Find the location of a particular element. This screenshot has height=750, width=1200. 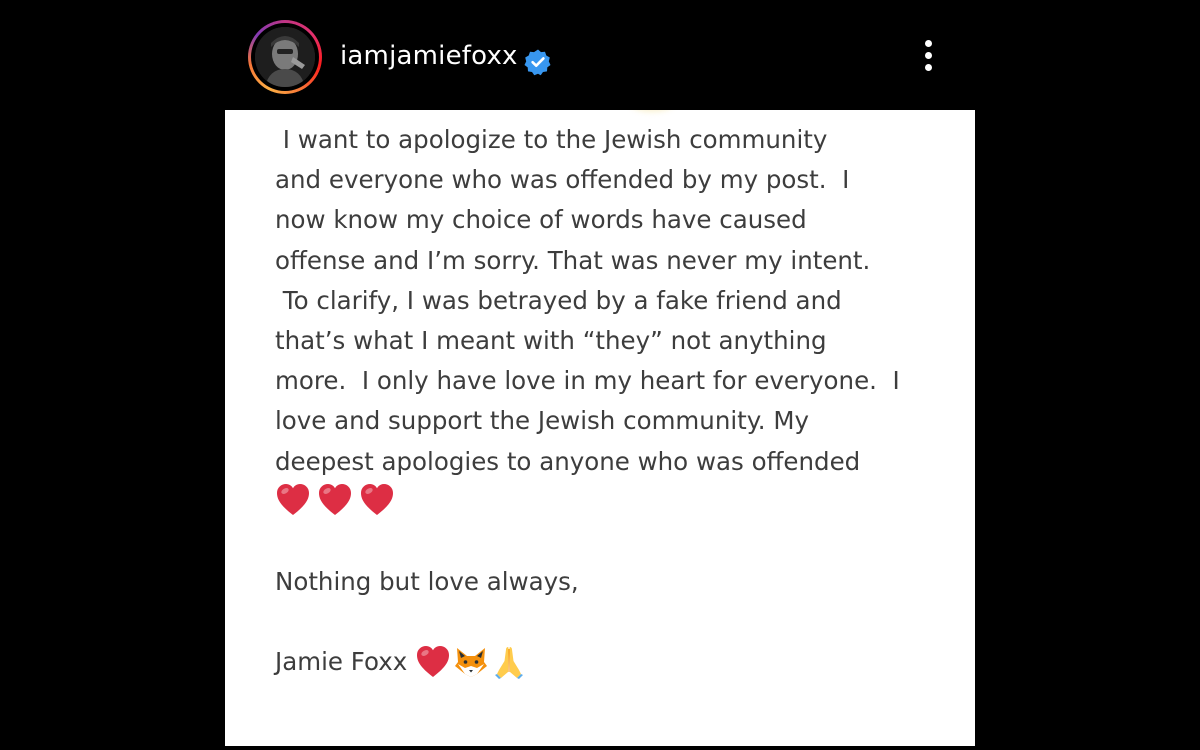

hearts-row is located at coordinates (335, 502).